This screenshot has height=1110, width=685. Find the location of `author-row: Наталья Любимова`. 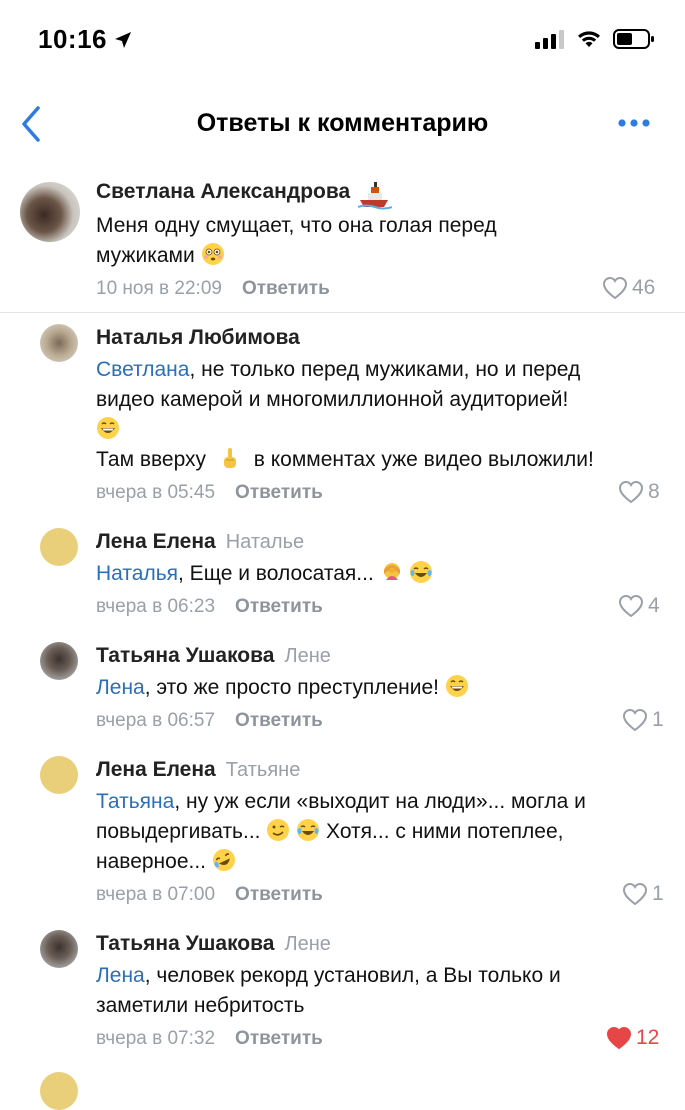

author-row: Наталья Любимова is located at coordinates (198, 338).